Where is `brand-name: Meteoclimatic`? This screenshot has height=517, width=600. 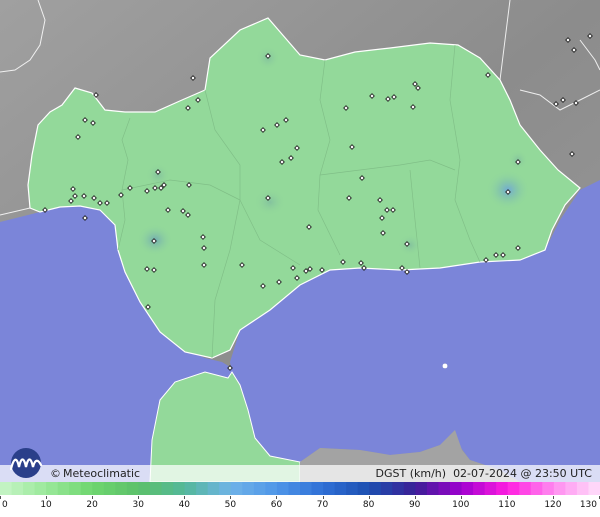
brand-name: Meteoclimatic is located at coordinates (102, 473).